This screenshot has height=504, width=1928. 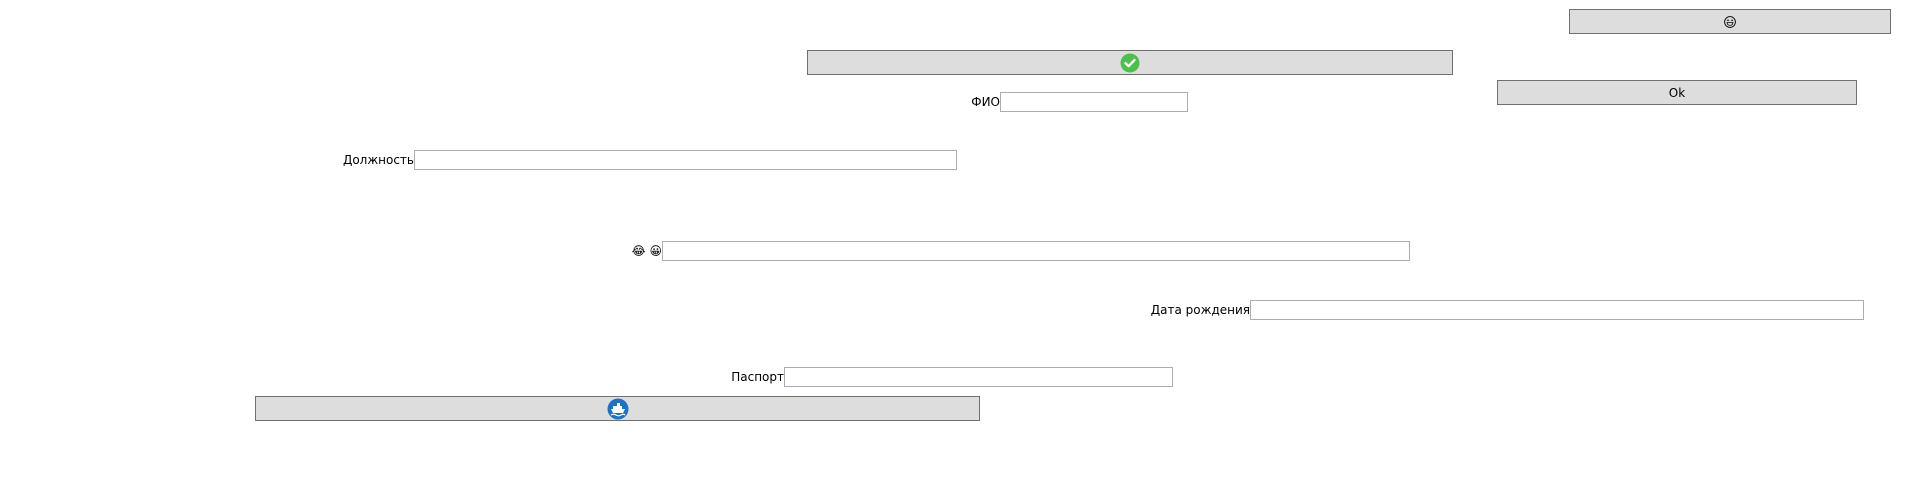 What do you see at coordinates (757, 377) in the screenshot?
I see `passport-label: Паспорт` at bounding box center [757, 377].